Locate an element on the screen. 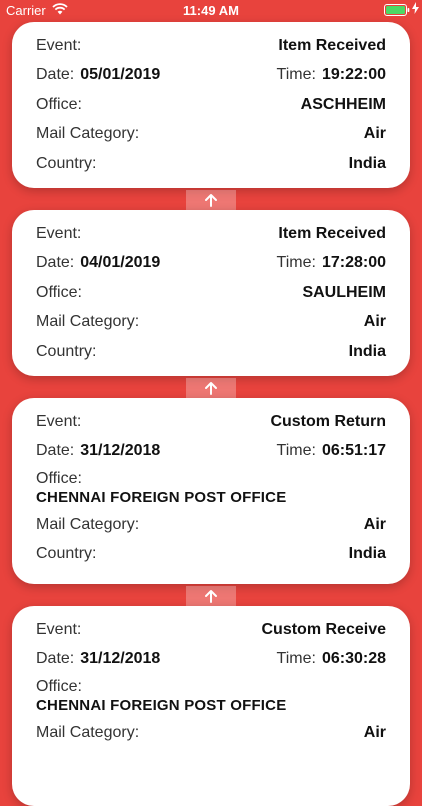 This screenshot has height=806, width=422. office-value: SAULHEIM is located at coordinates (344, 292).